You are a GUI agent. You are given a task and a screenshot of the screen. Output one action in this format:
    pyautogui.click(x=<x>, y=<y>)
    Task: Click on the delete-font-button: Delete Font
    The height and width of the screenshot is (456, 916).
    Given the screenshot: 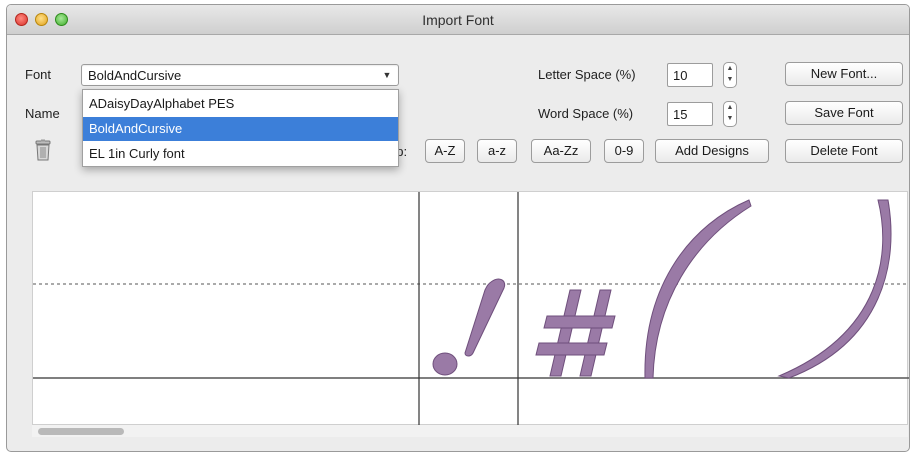 What is the action you would take?
    pyautogui.click(x=844, y=151)
    